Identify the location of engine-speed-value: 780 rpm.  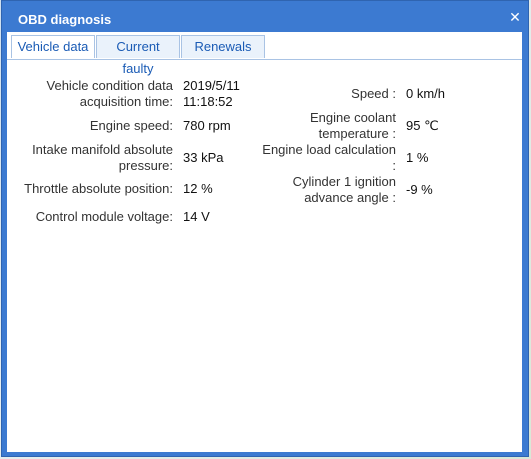
(207, 125).